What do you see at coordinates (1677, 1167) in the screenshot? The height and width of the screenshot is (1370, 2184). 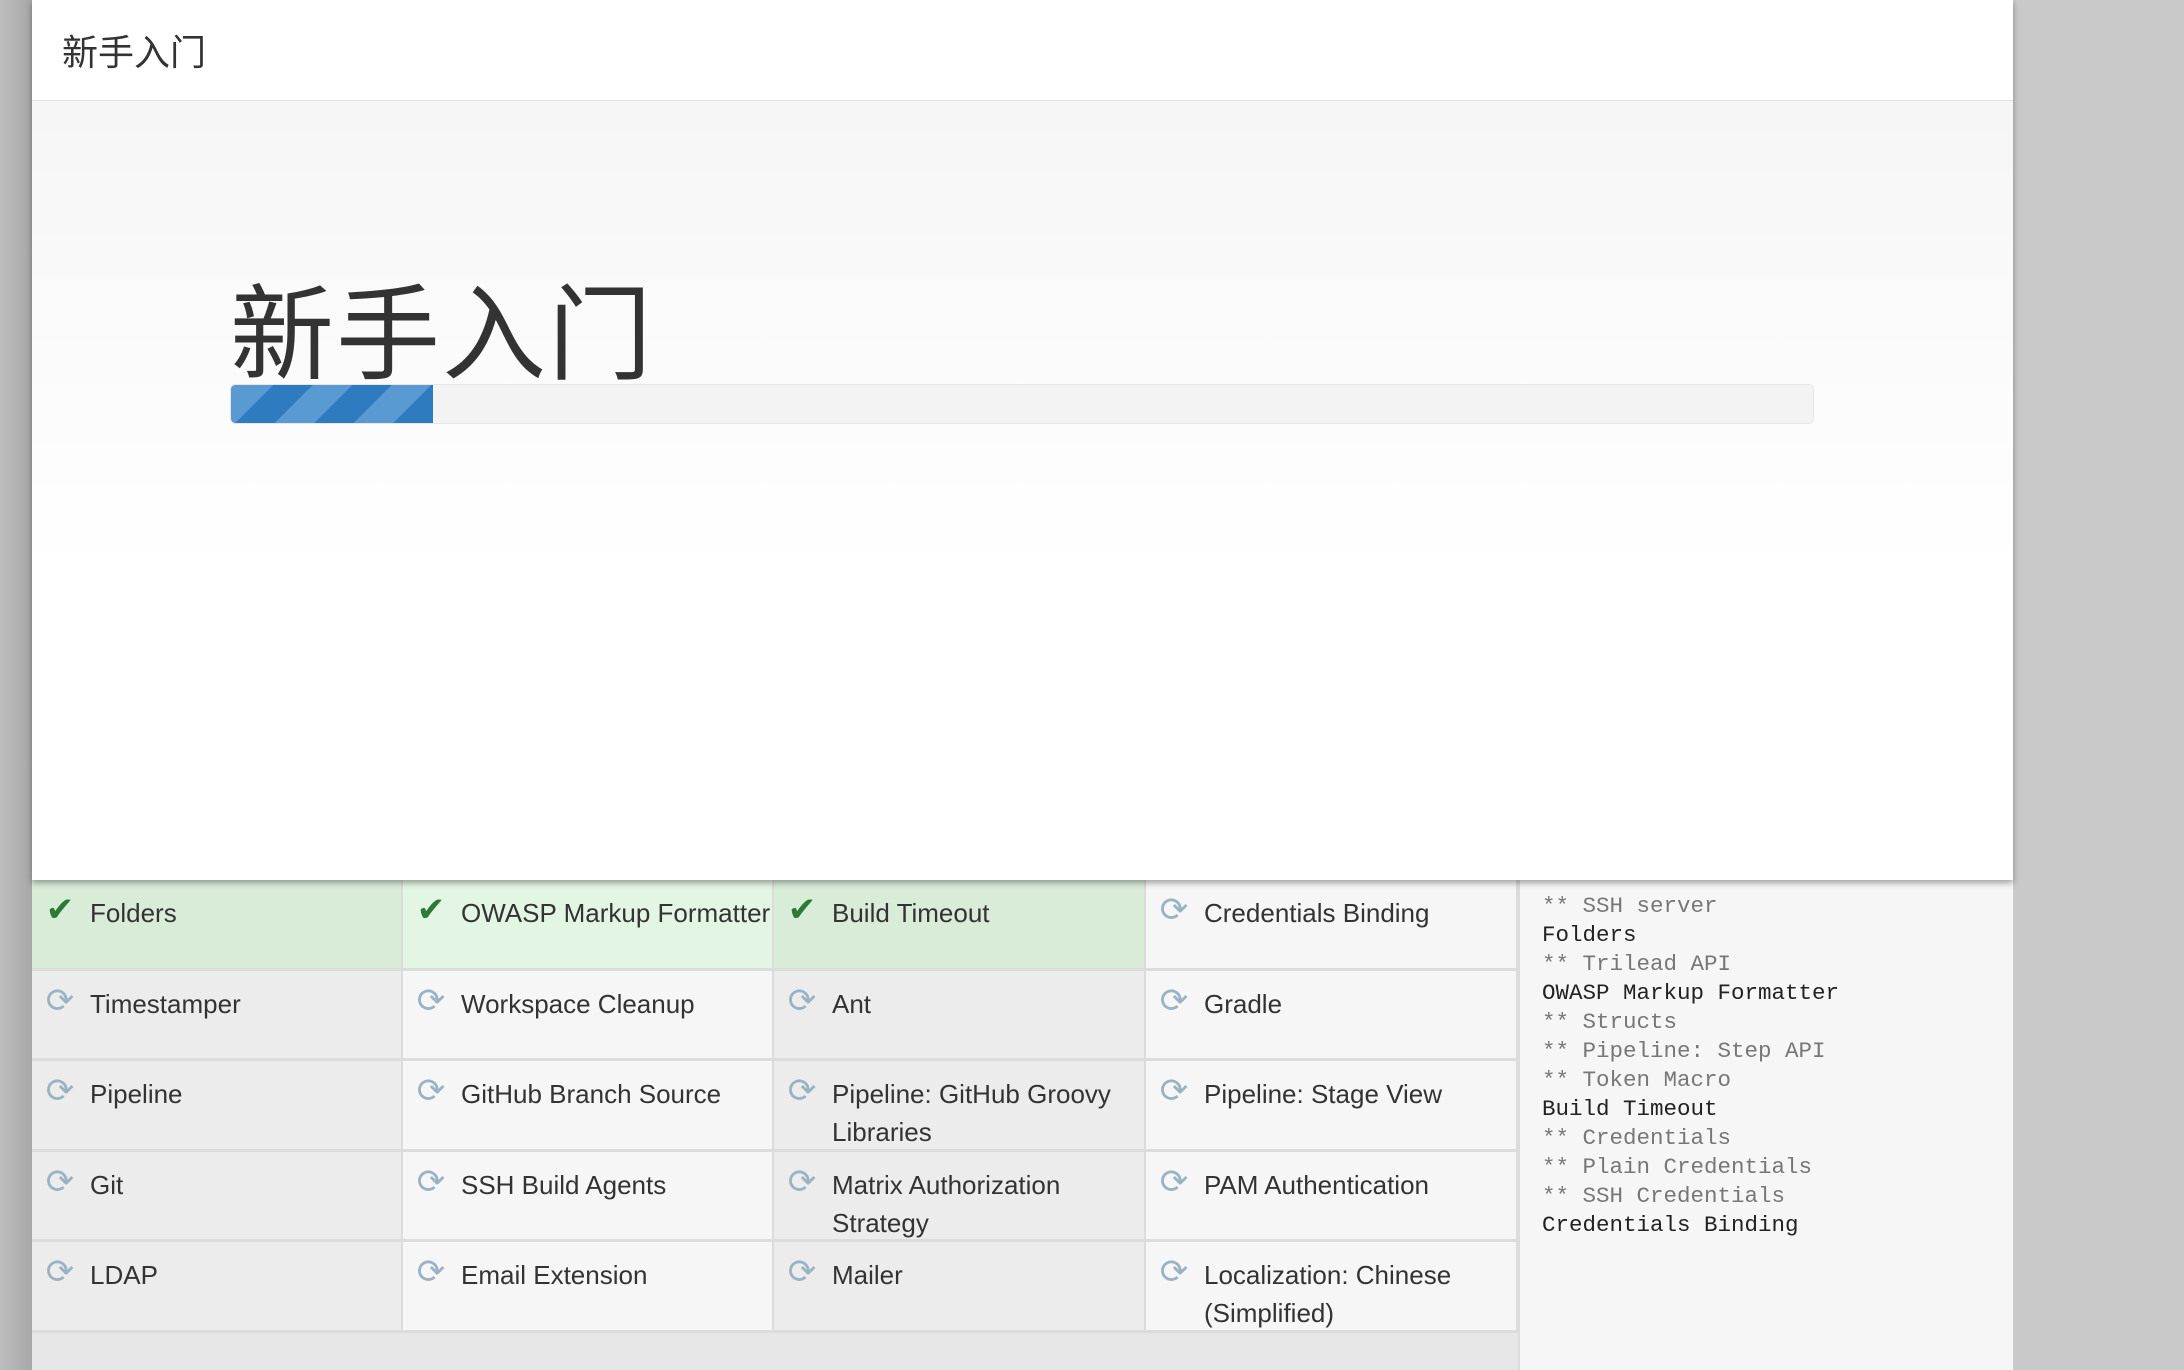 I see `log-line: ** Plain Credentials` at bounding box center [1677, 1167].